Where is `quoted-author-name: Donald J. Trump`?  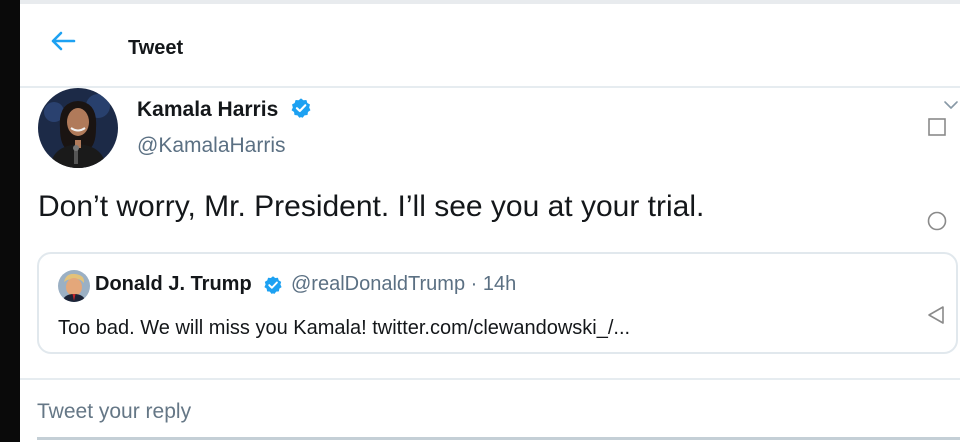
quoted-author-name: Donald J. Trump is located at coordinates (173, 284).